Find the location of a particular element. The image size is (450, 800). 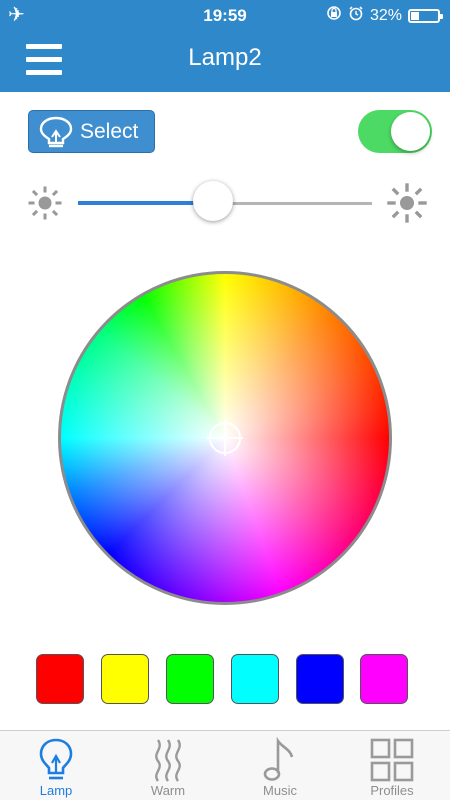

brightness-low-icon is located at coordinates (45, 203).